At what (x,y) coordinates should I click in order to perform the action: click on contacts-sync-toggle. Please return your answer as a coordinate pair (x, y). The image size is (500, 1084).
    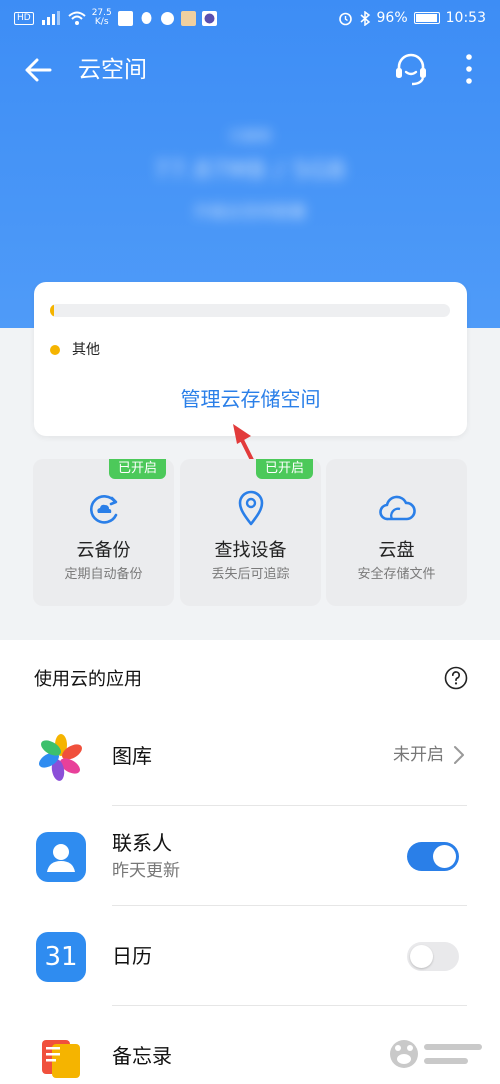
    Looking at the image, I should click on (433, 856).